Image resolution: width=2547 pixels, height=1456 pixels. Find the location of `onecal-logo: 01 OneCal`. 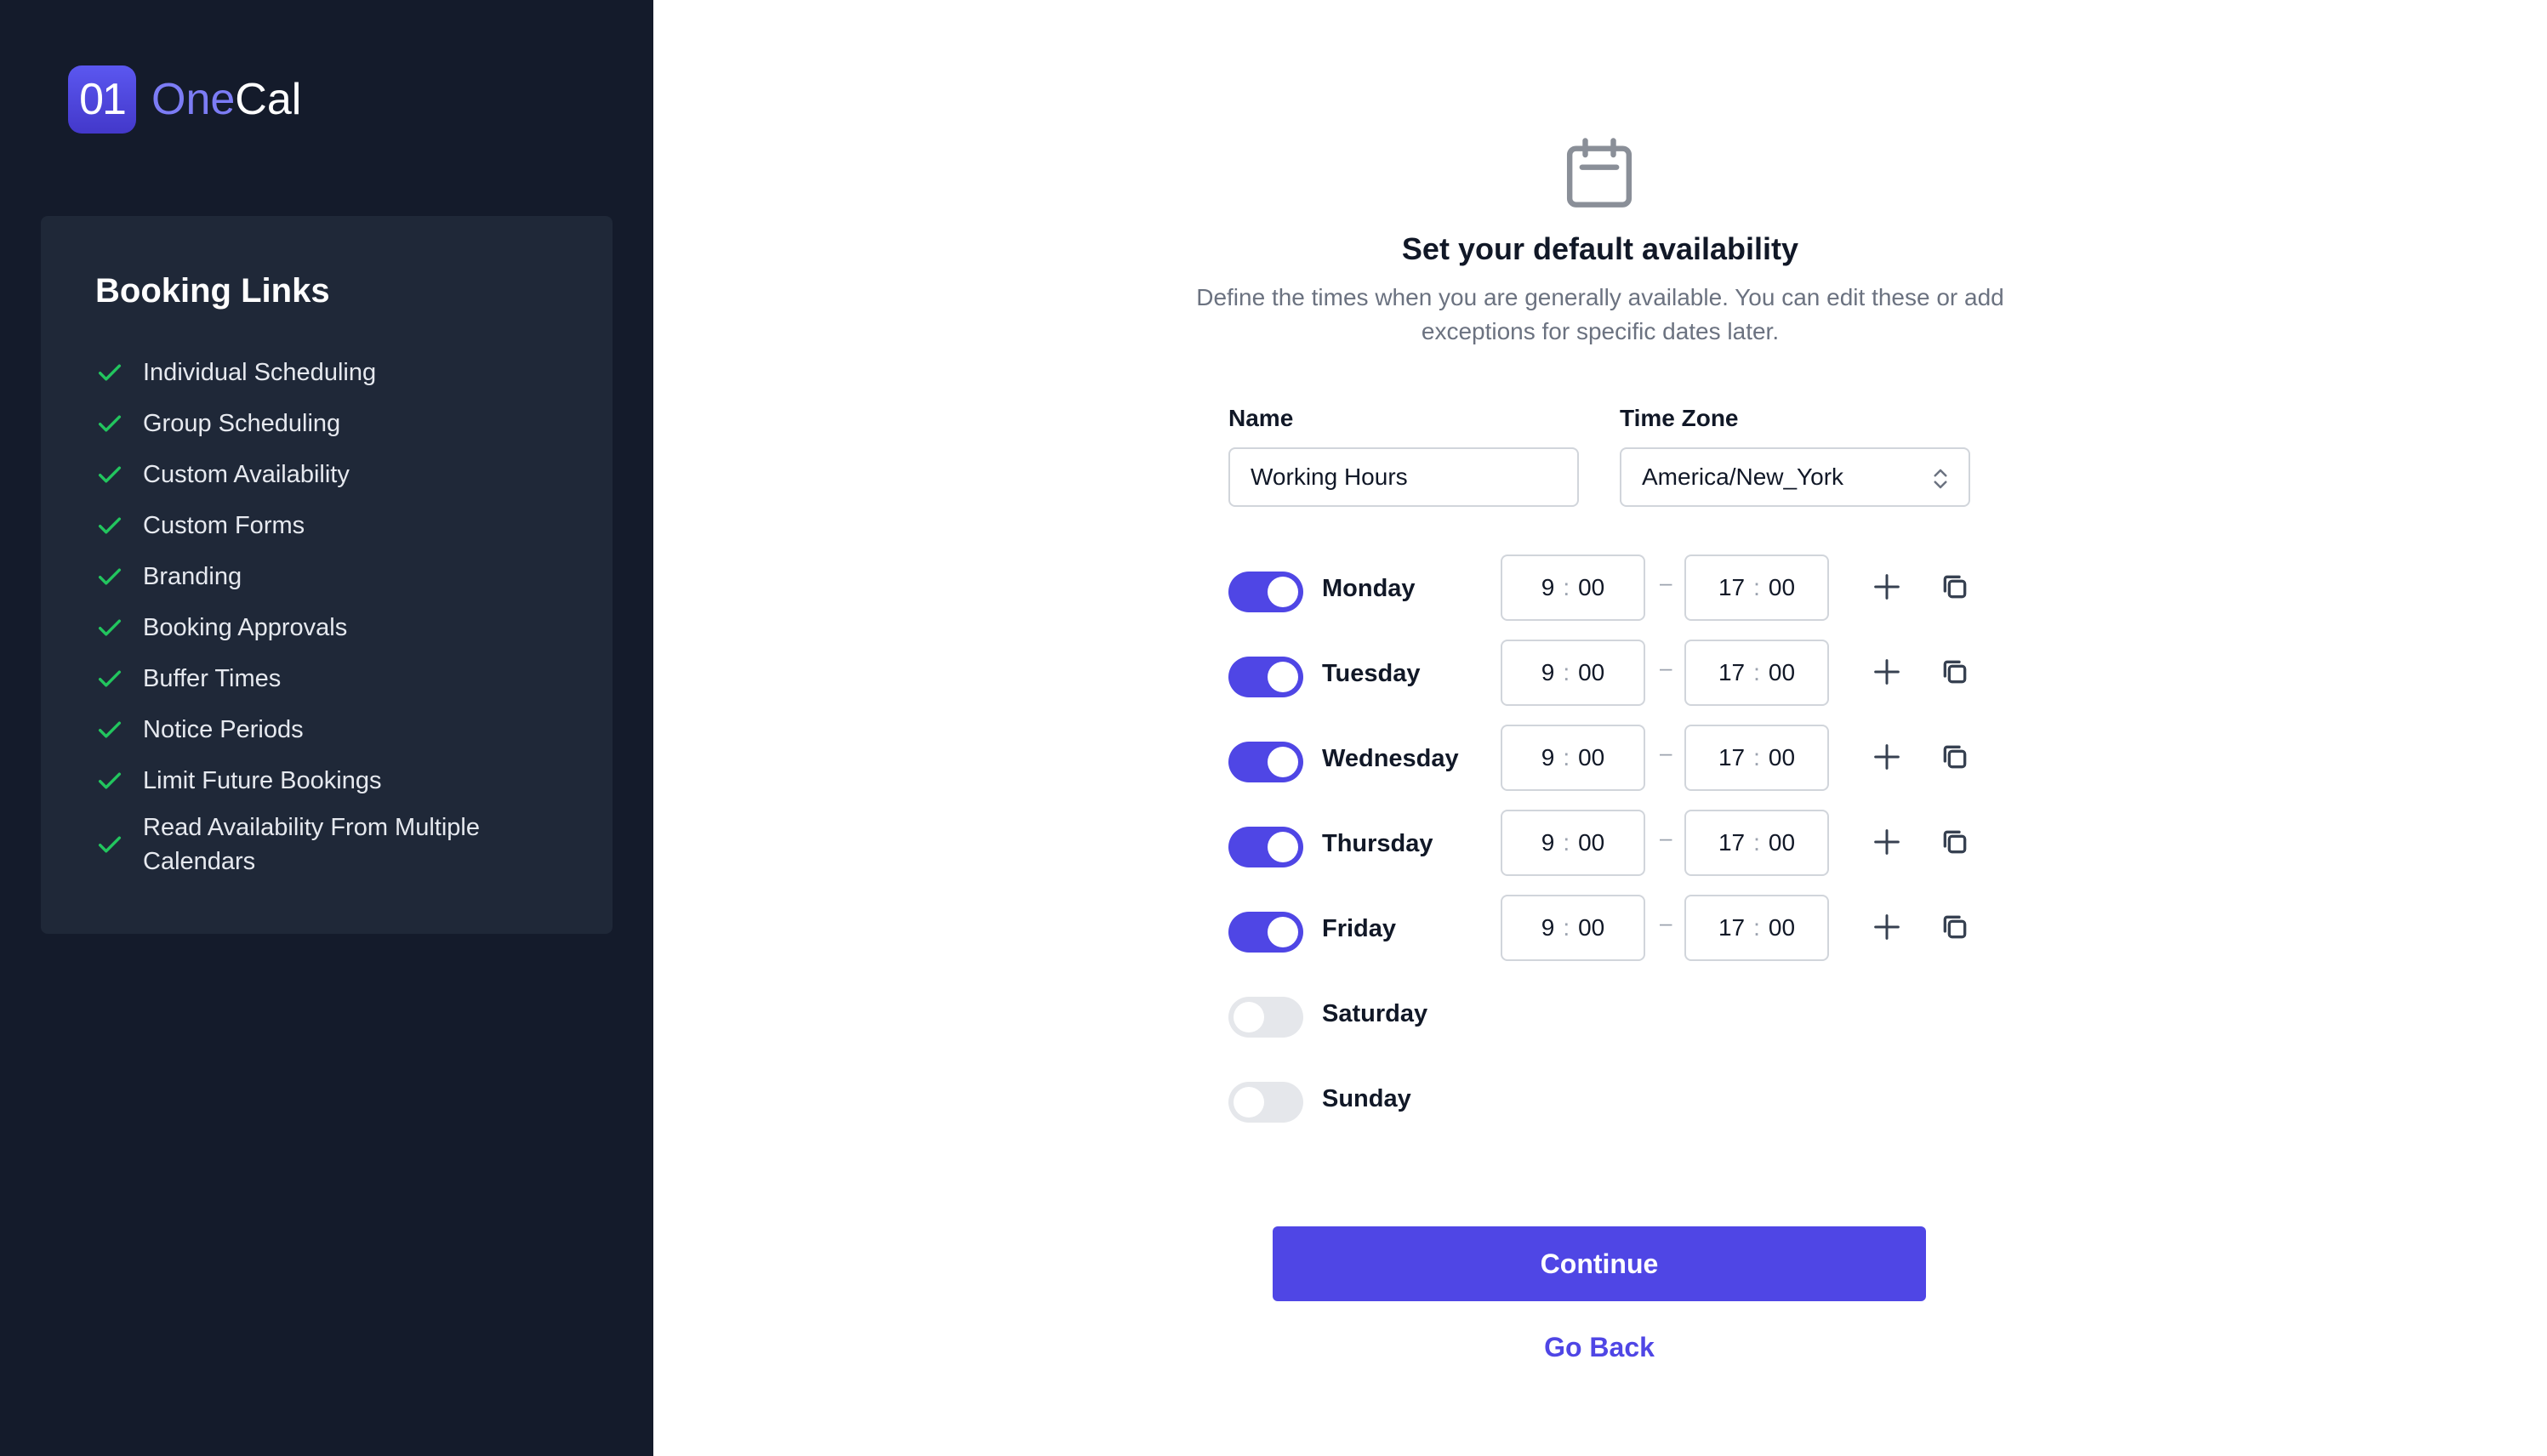

onecal-logo: 01 OneCal is located at coordinates (184, 99).